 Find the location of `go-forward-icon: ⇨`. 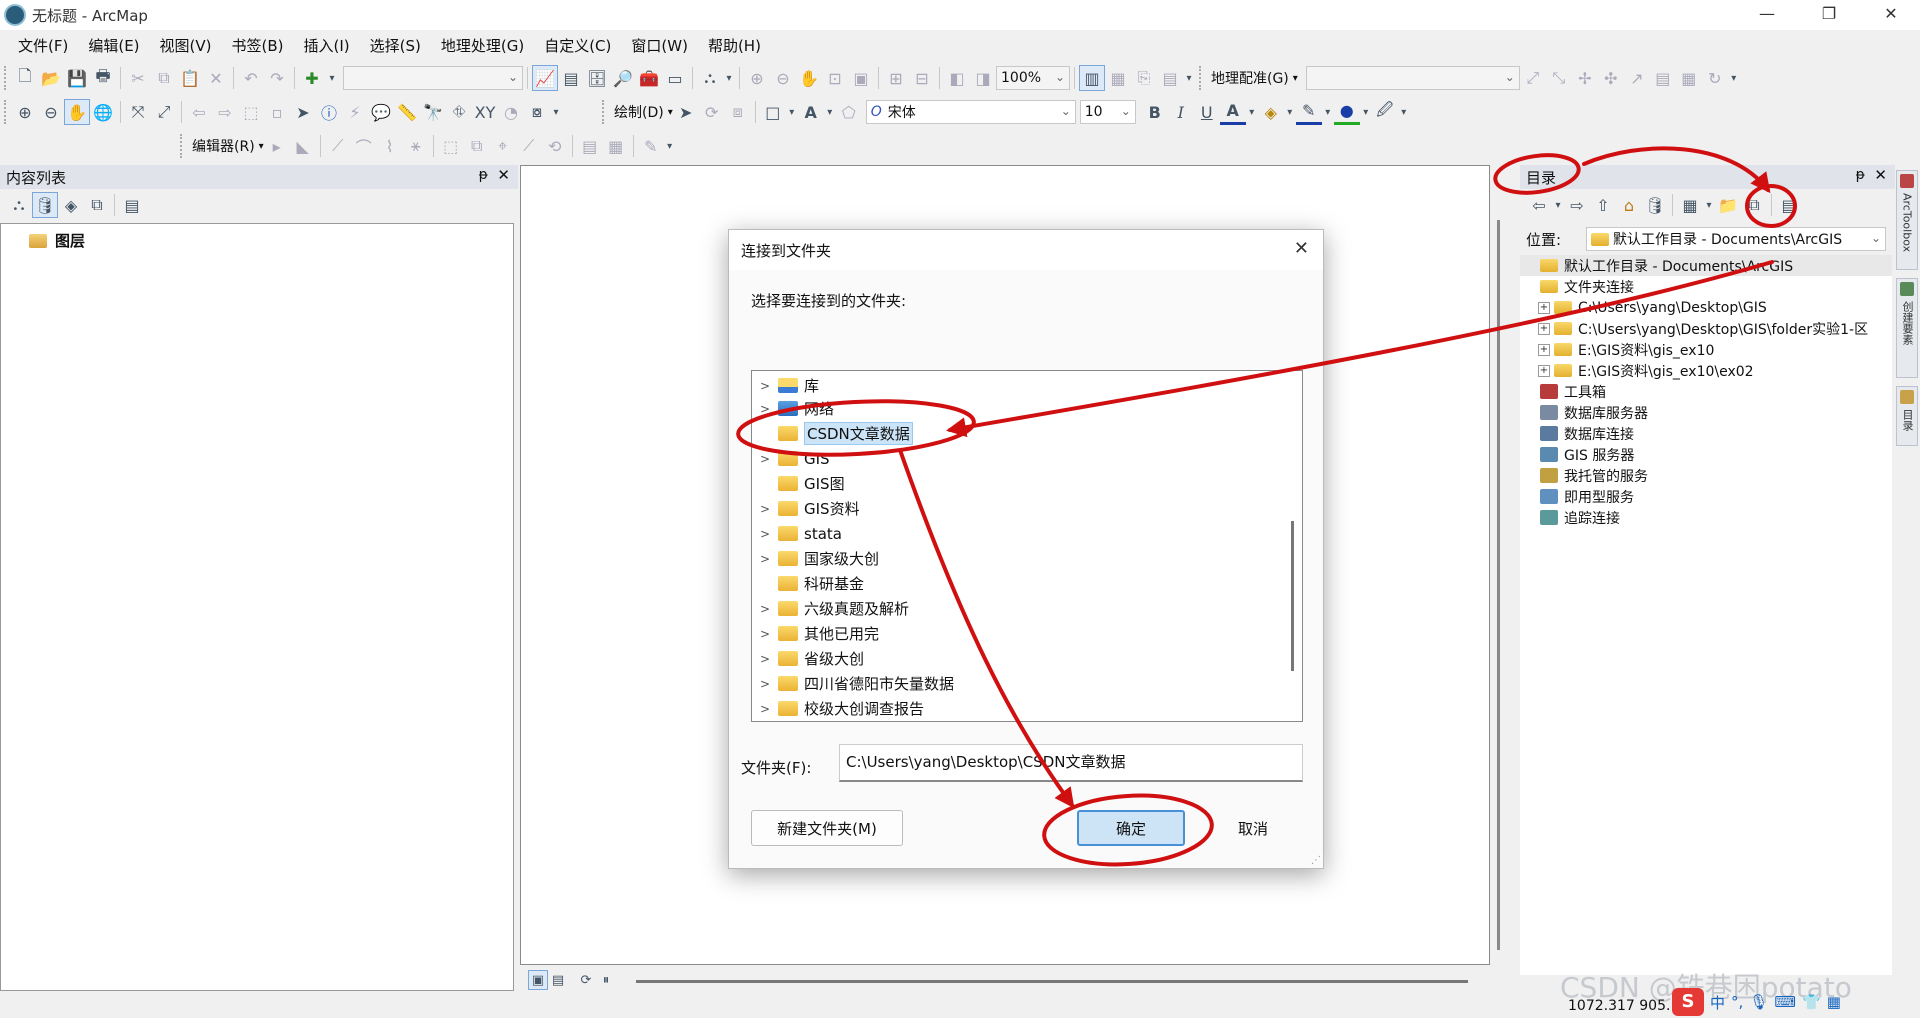

go-forward-icon: ⇨ is located at coordinates (225, 112).